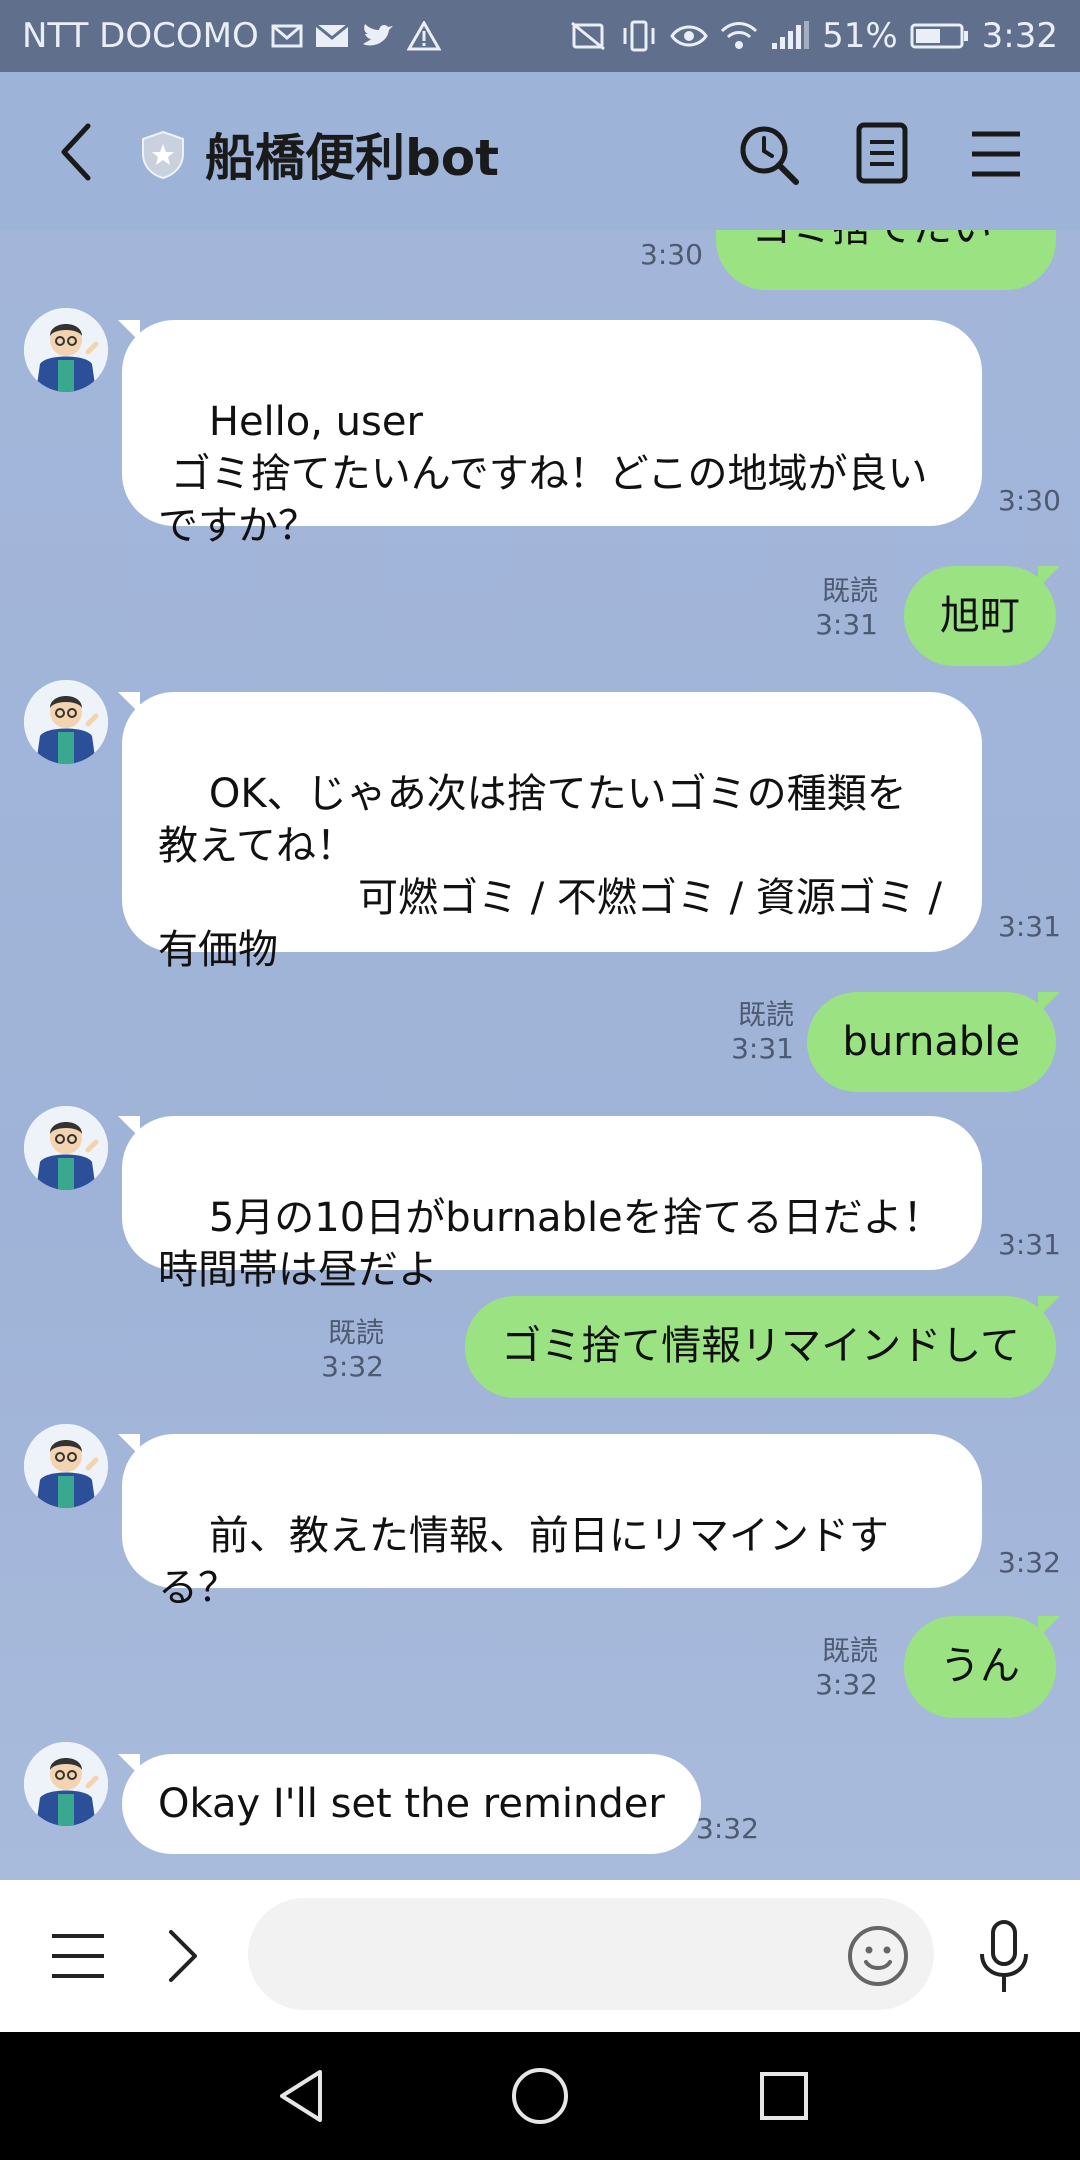 This screenshot has height=2160, width=1080. What do you see at coordinates (523, 1562) in the screenshot?
I see `message-text: 前、教えた情報、前日にリマインドする？` at bounding box center [523, 1562].